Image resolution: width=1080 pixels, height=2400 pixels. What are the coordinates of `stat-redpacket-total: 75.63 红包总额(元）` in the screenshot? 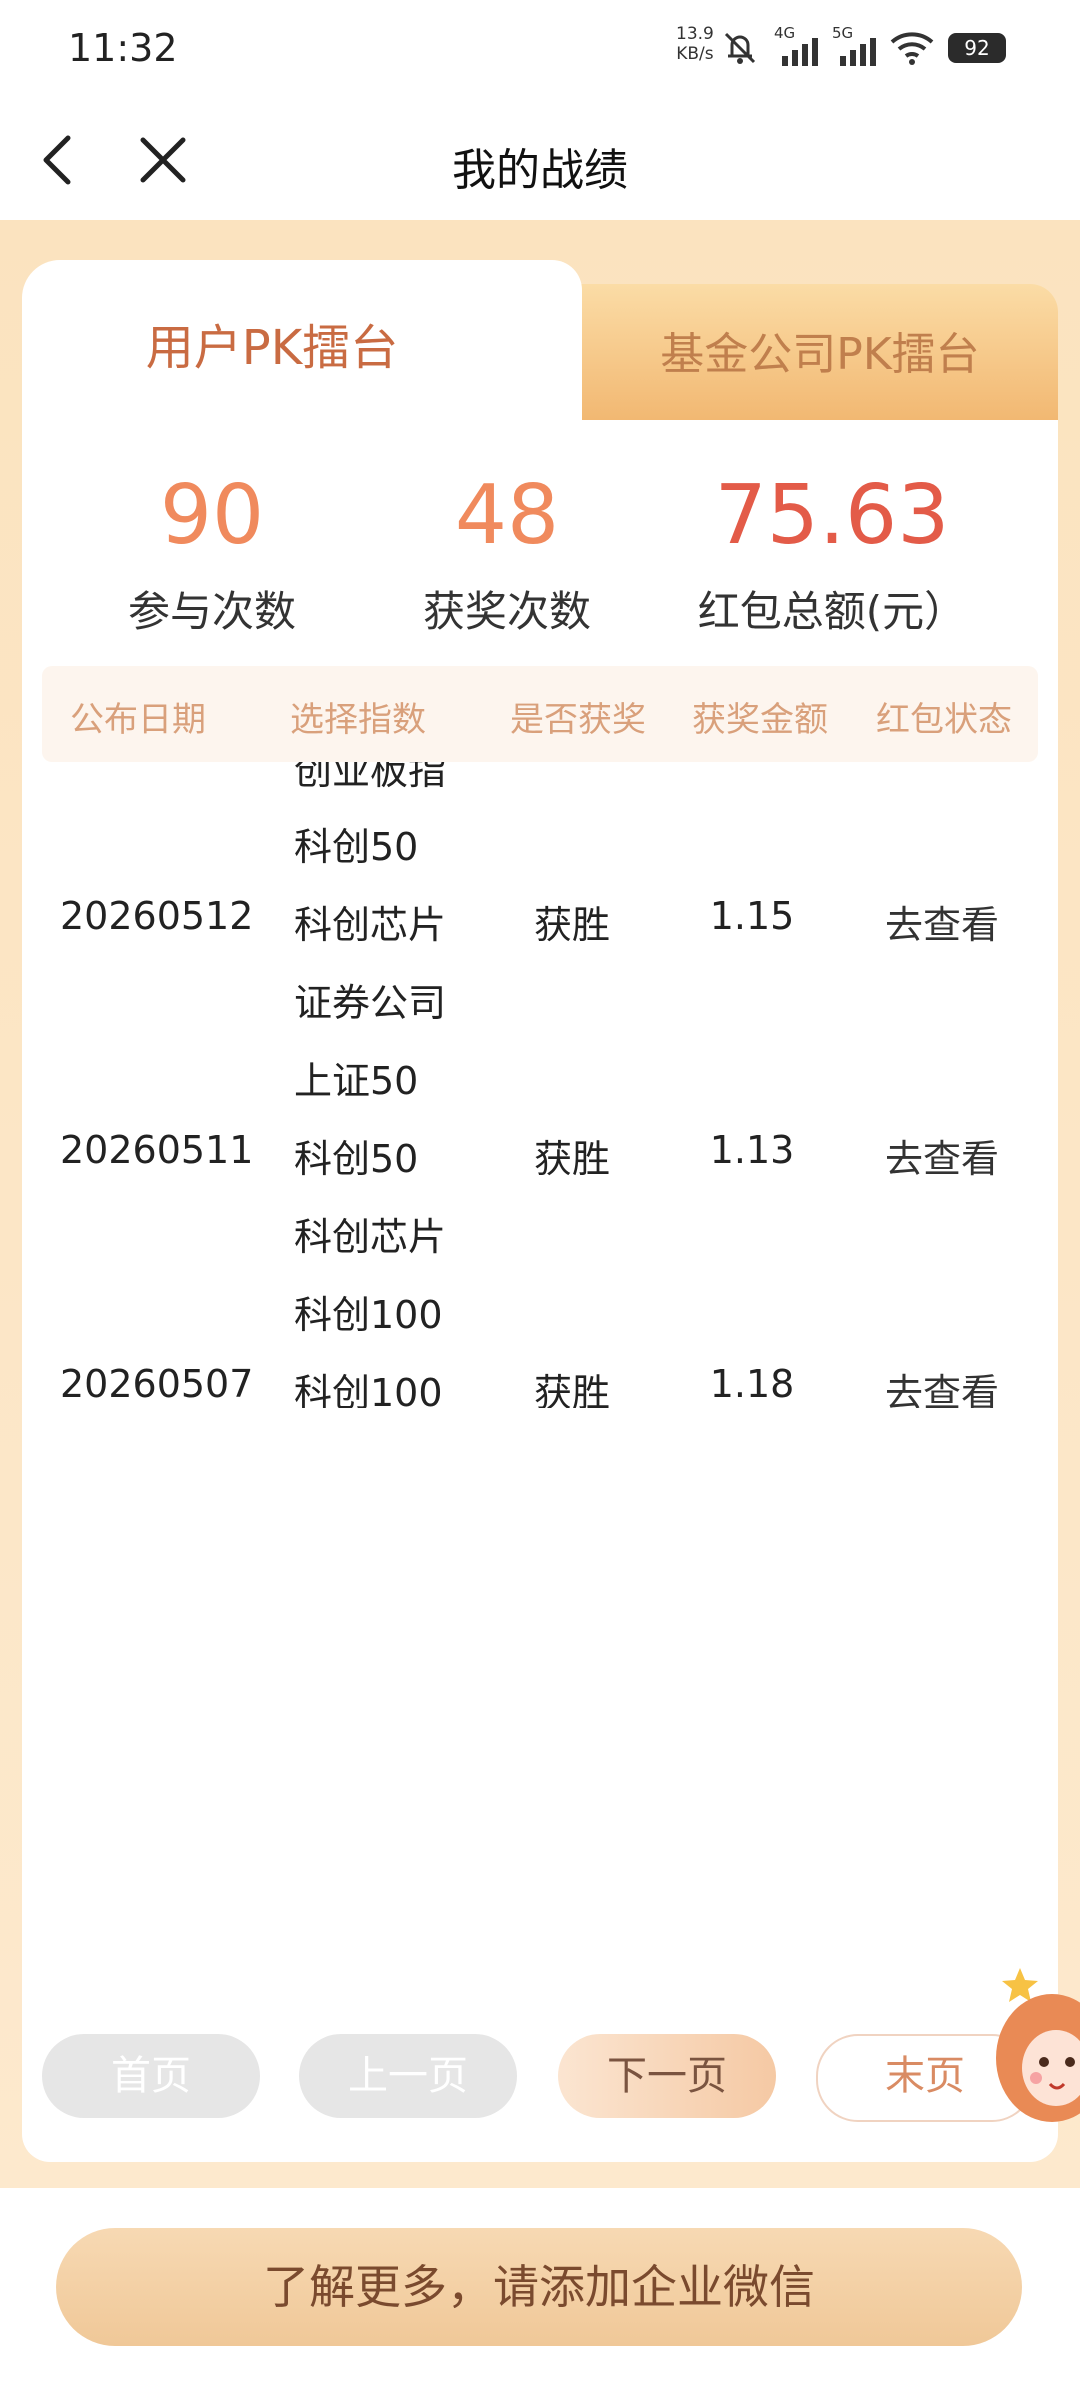 It's located at (832, 553).